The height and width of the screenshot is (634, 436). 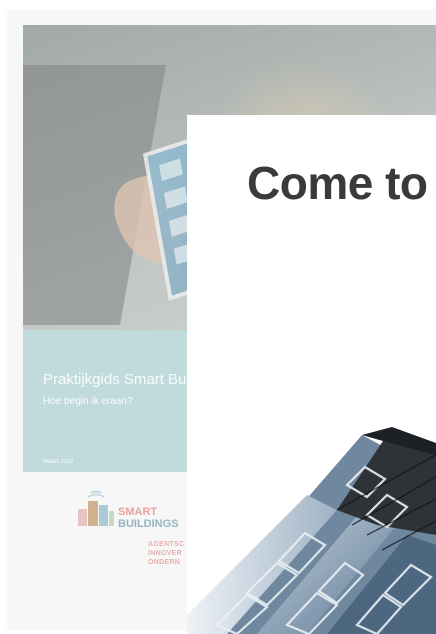 I want to click on card-title: Come to, so click(x=337, y=183).